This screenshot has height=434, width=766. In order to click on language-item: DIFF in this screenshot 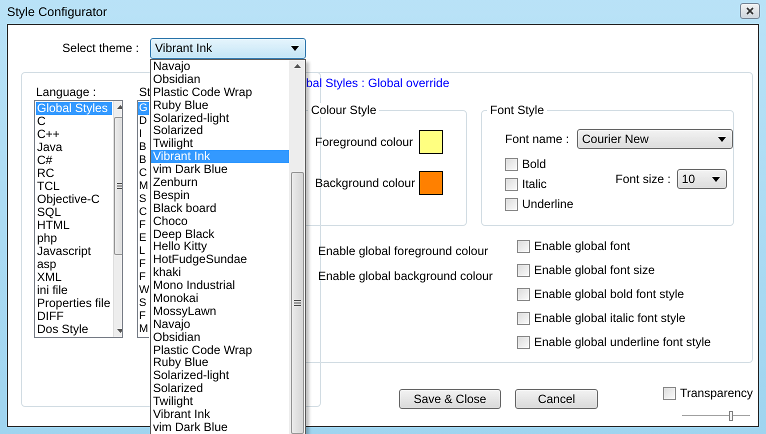, I will do `click(74, 316)`.